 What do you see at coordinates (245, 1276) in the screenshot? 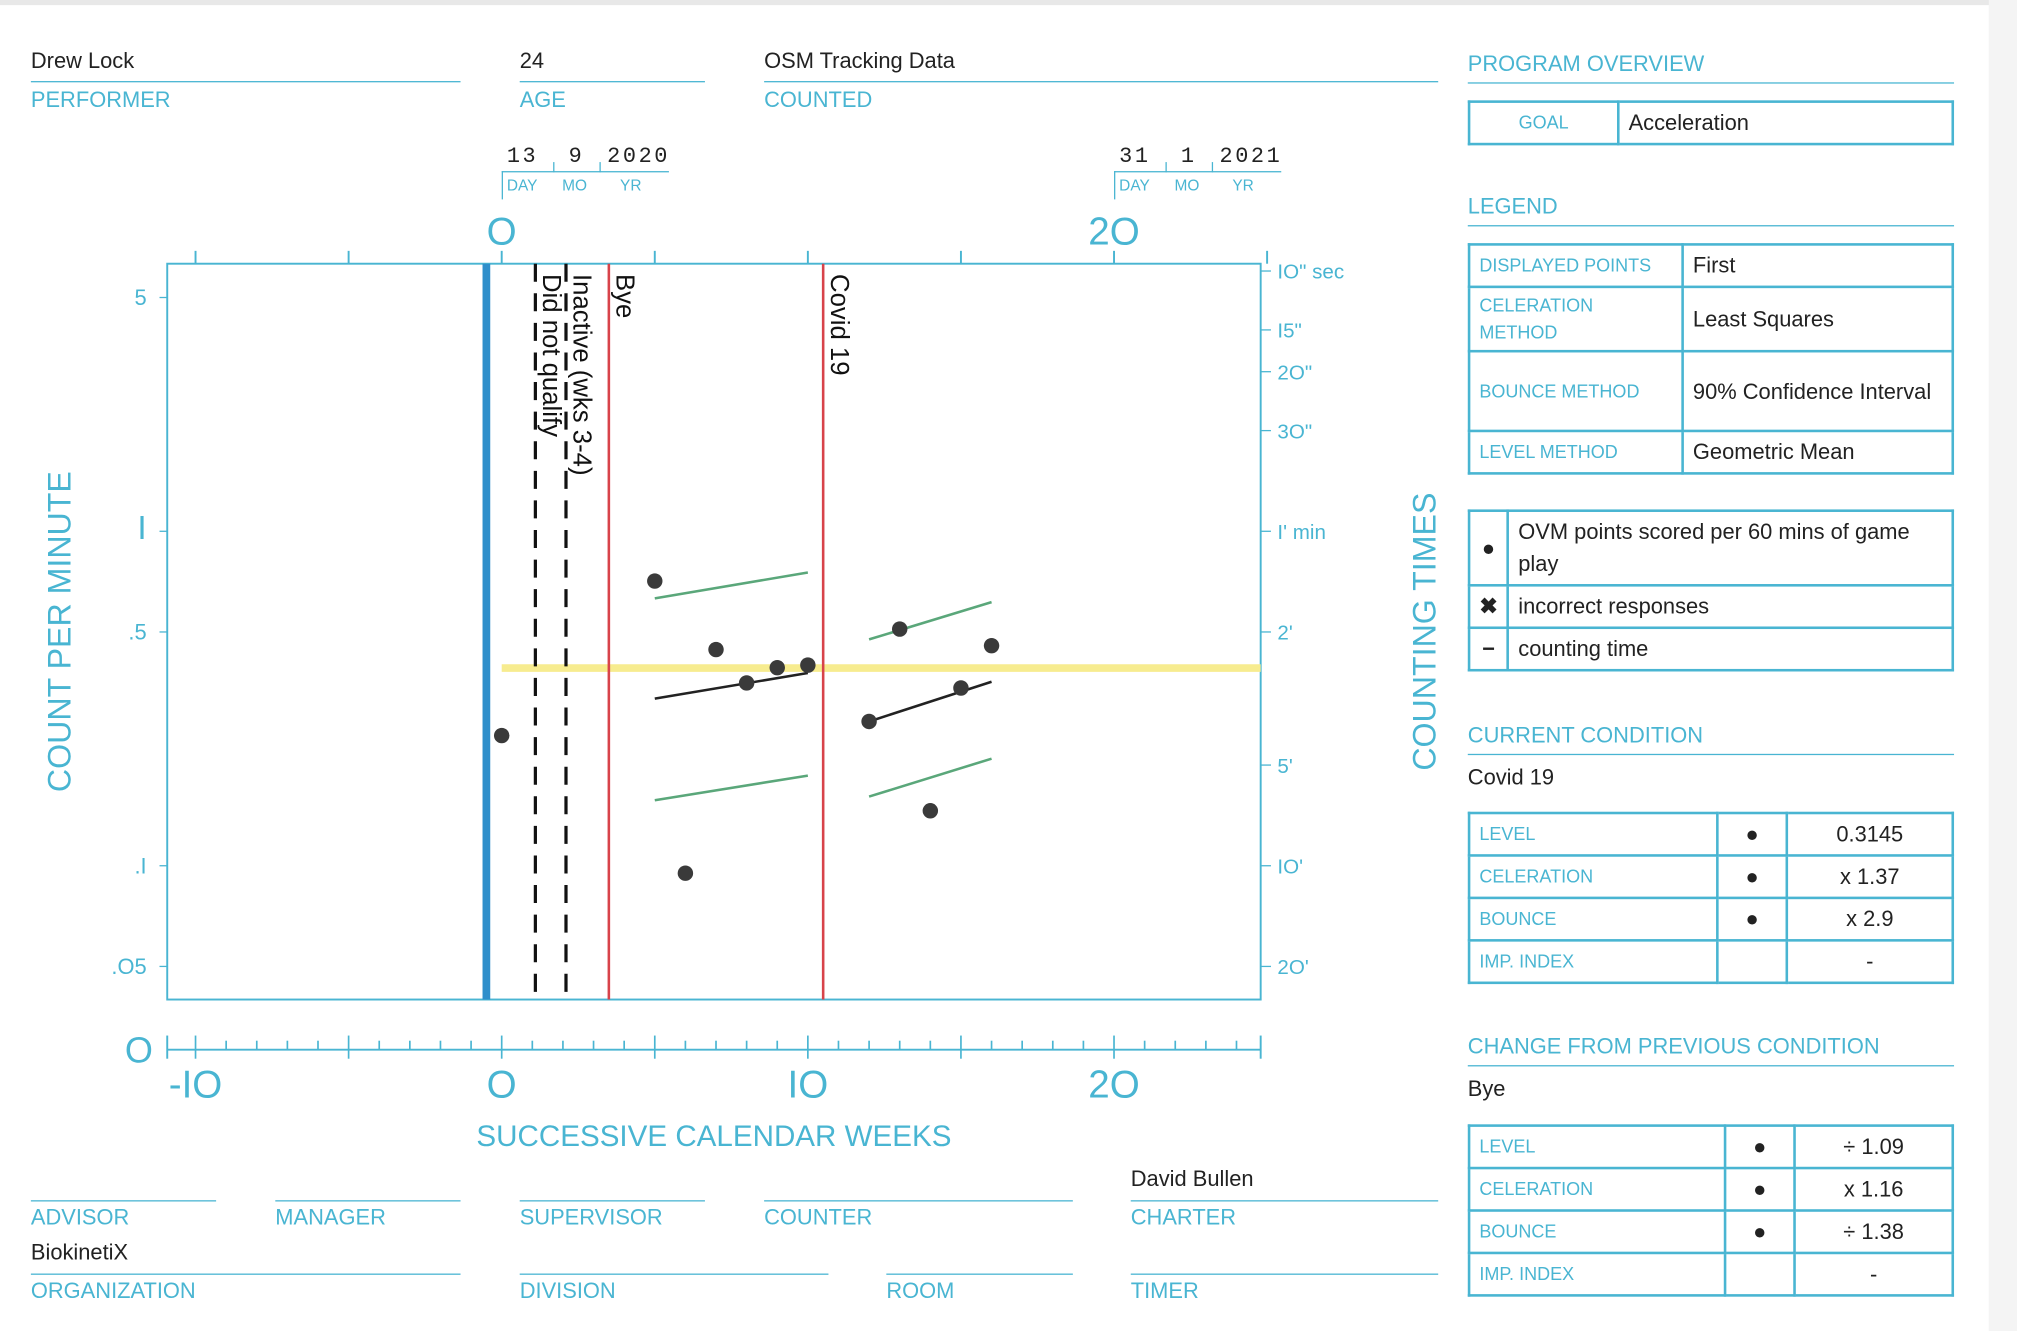
I see `organization-field: BiokinetiX ORGANIZATION` at bounding box center [245, 1276].